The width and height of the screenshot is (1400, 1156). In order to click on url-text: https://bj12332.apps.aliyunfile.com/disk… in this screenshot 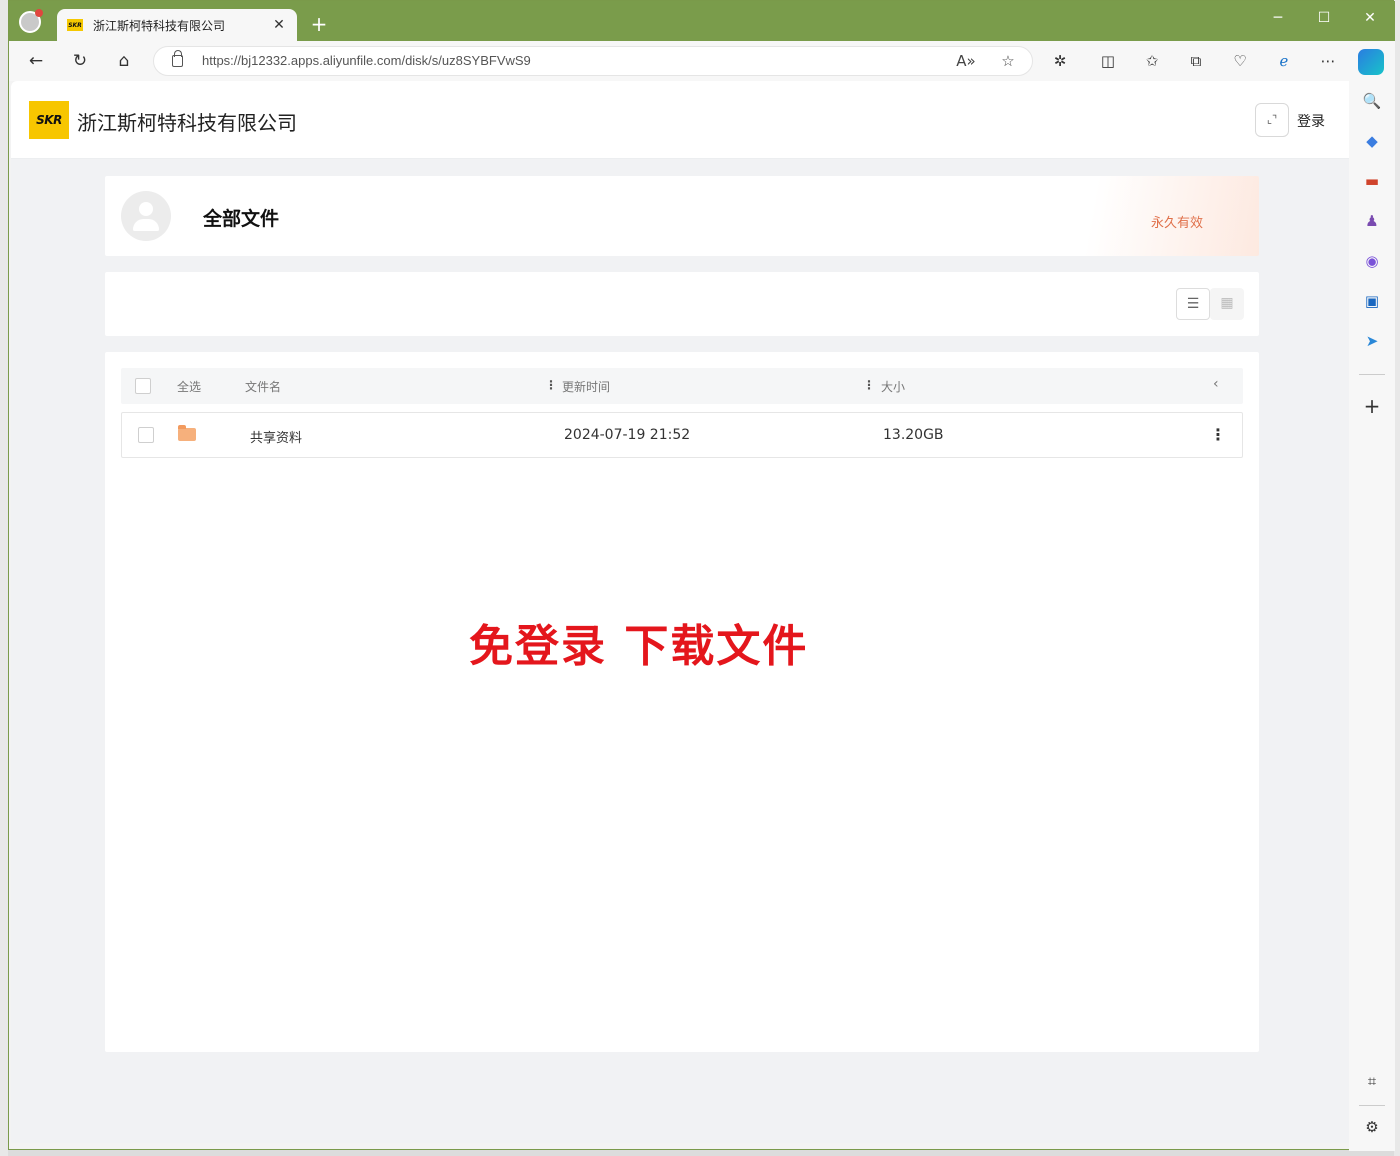, I will do `click(366, 60)`.